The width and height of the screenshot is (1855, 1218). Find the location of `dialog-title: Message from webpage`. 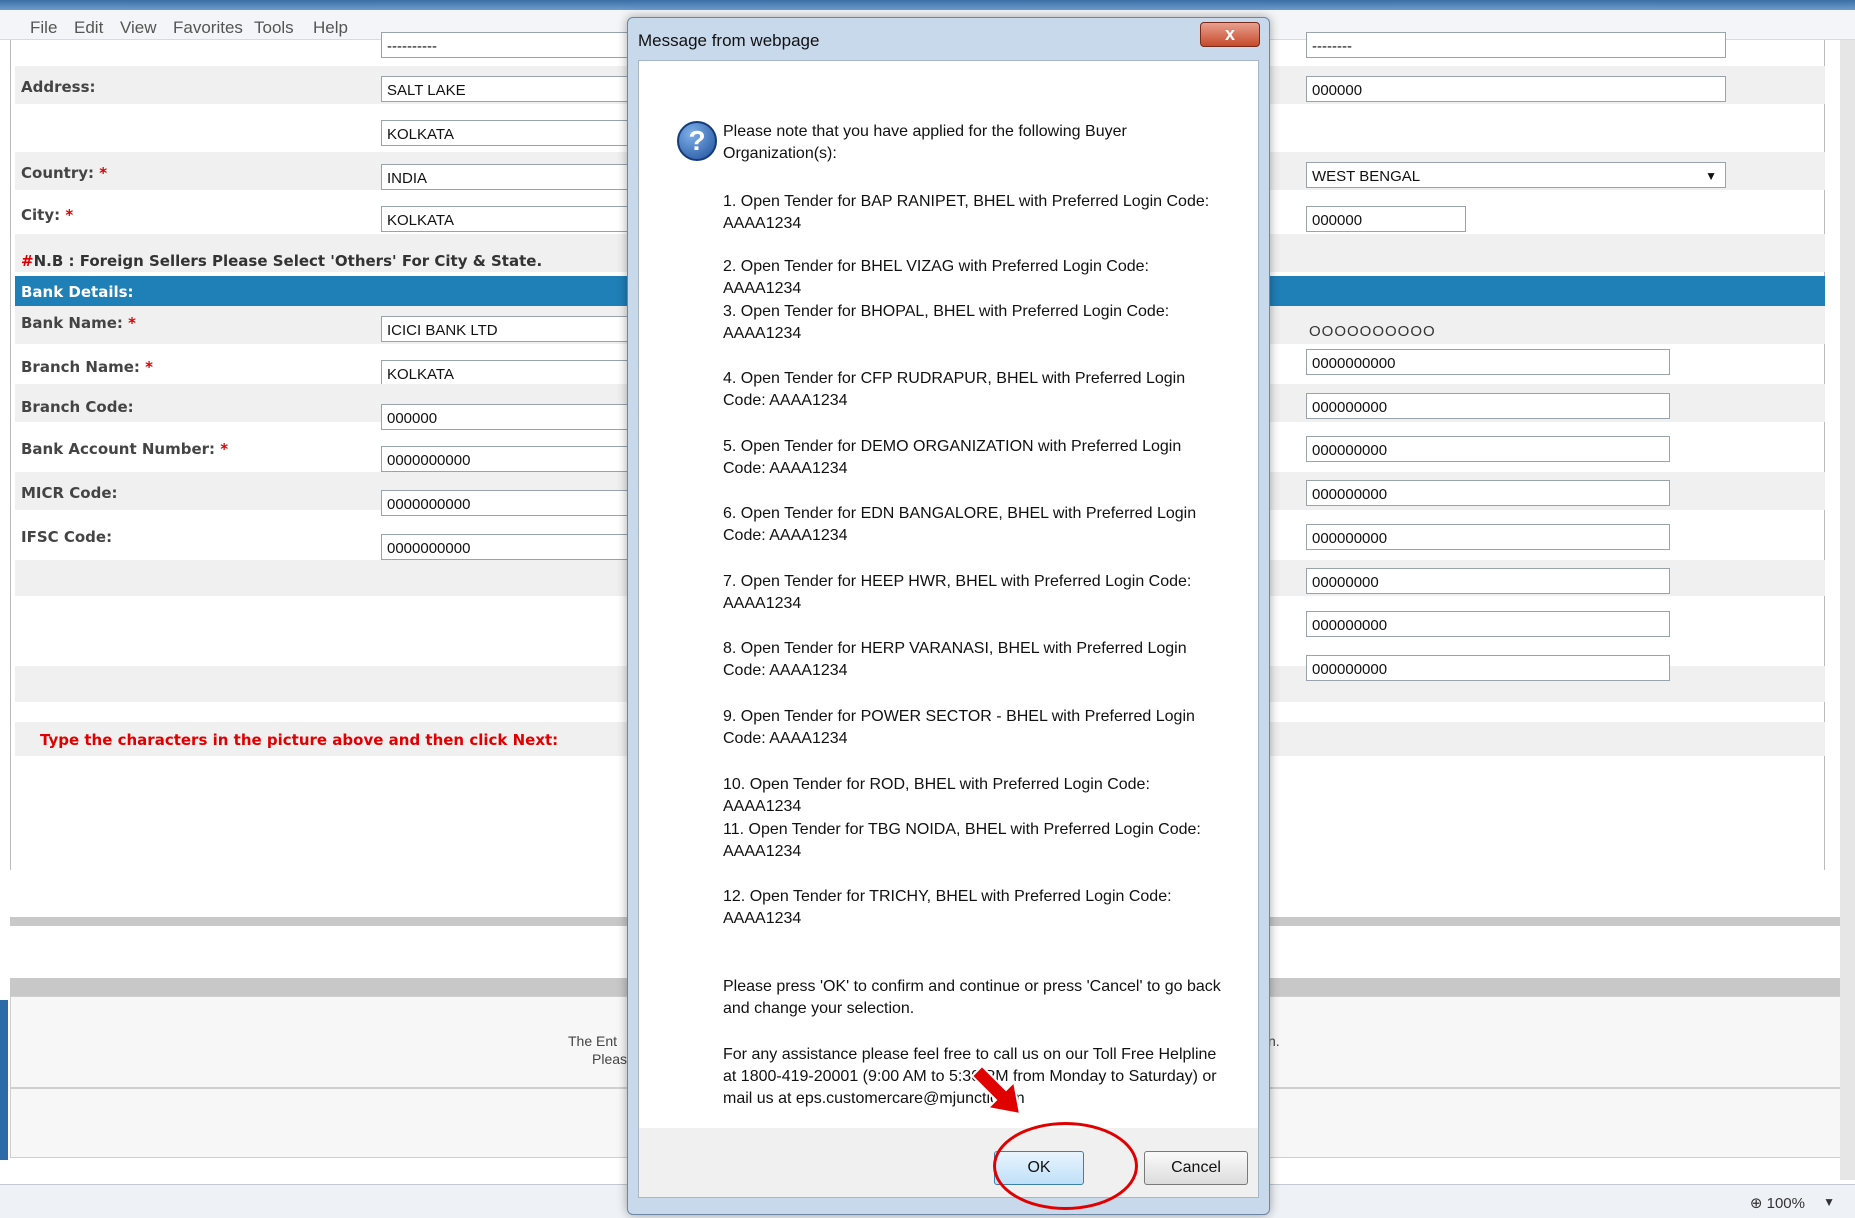

dialog-title: Message from webpage is located at coordinates (729, 40).